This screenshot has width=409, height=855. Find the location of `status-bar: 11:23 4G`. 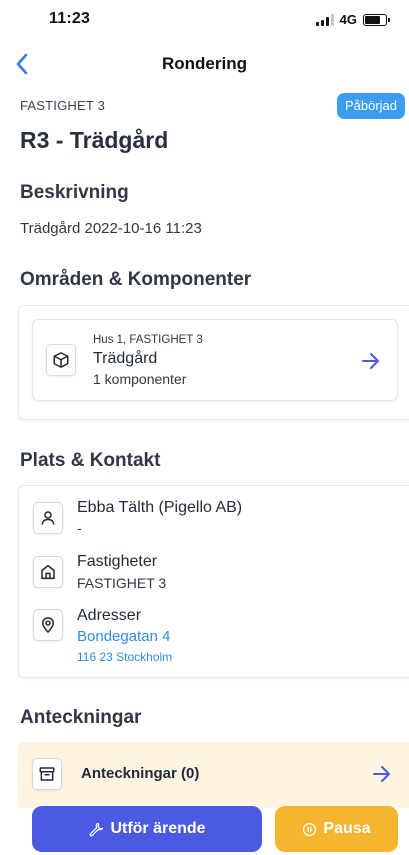

status-bar: 11:23 4G is located at coordinates (204, 22).